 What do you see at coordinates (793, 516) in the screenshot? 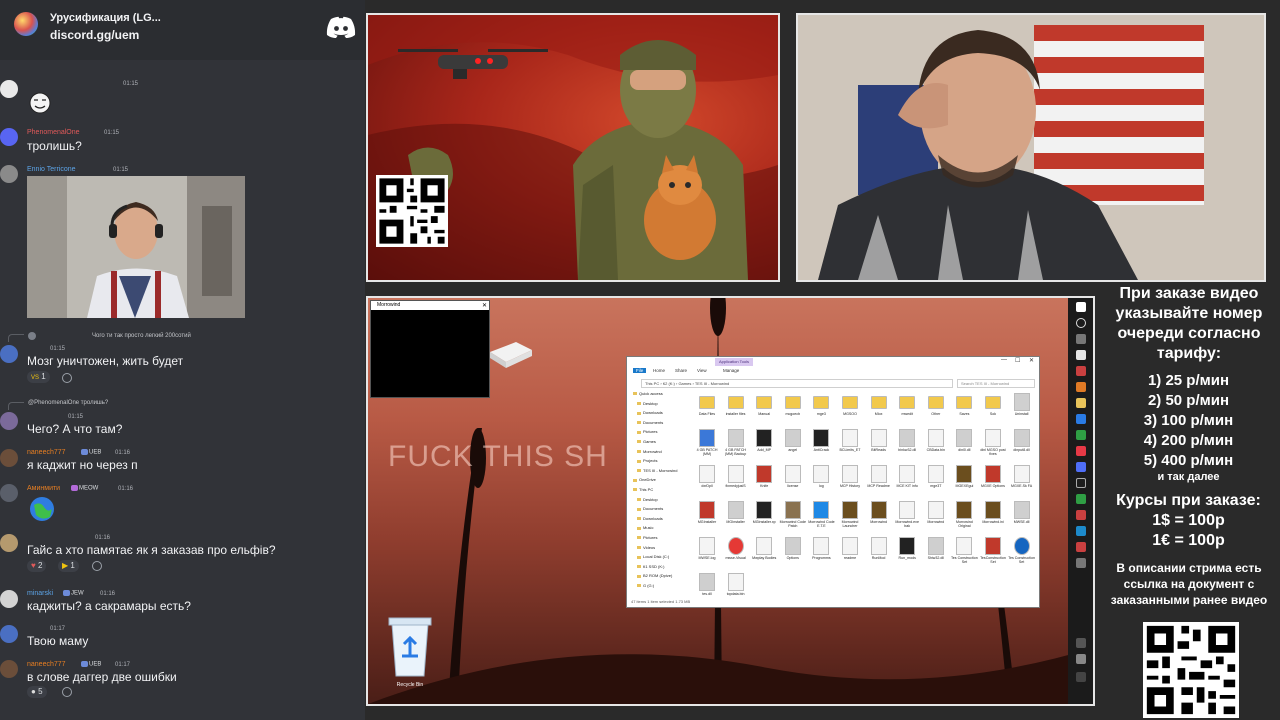
I see `file-item: Morrowind Code Patch` at bounding box center [793, 516].